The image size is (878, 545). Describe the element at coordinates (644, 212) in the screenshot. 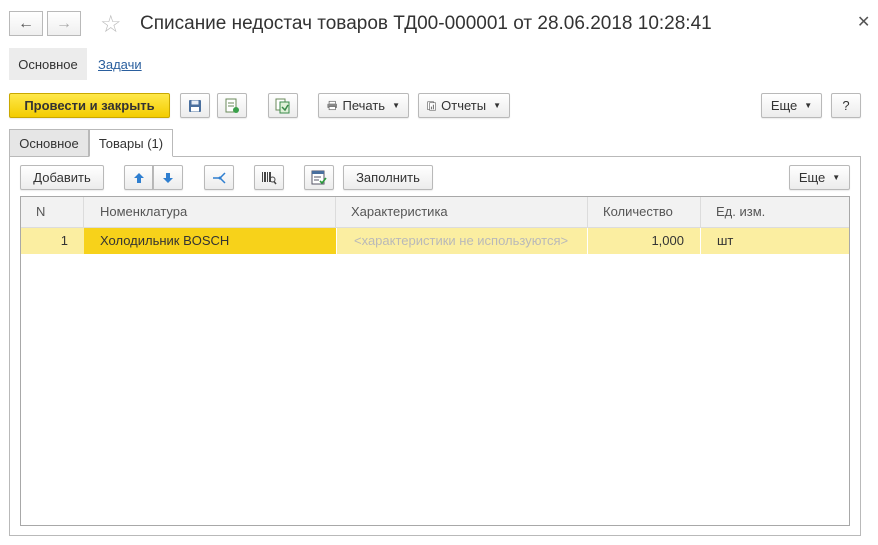

I see `column-header-quantity: Количество` at that location.